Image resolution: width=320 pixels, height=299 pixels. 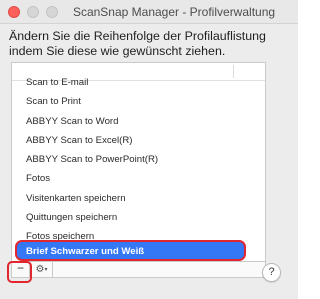 What do you see at coordinates (46, 270) in the screenshot?
I see `chevron-down-icon: ▾` at bounding box center [46, 270].